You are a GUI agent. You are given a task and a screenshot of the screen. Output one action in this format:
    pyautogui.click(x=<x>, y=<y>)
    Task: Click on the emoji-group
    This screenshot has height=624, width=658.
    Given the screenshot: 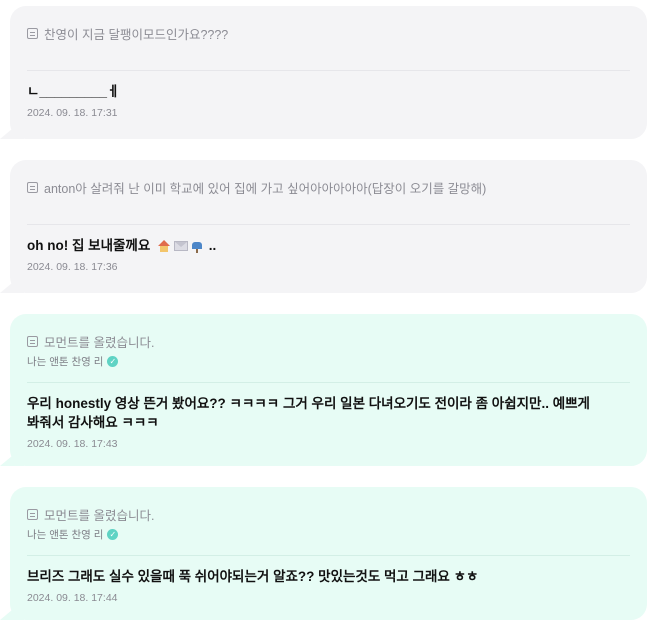 What is the action you would take?
    pyautogui.click(x=181, y=246)
    